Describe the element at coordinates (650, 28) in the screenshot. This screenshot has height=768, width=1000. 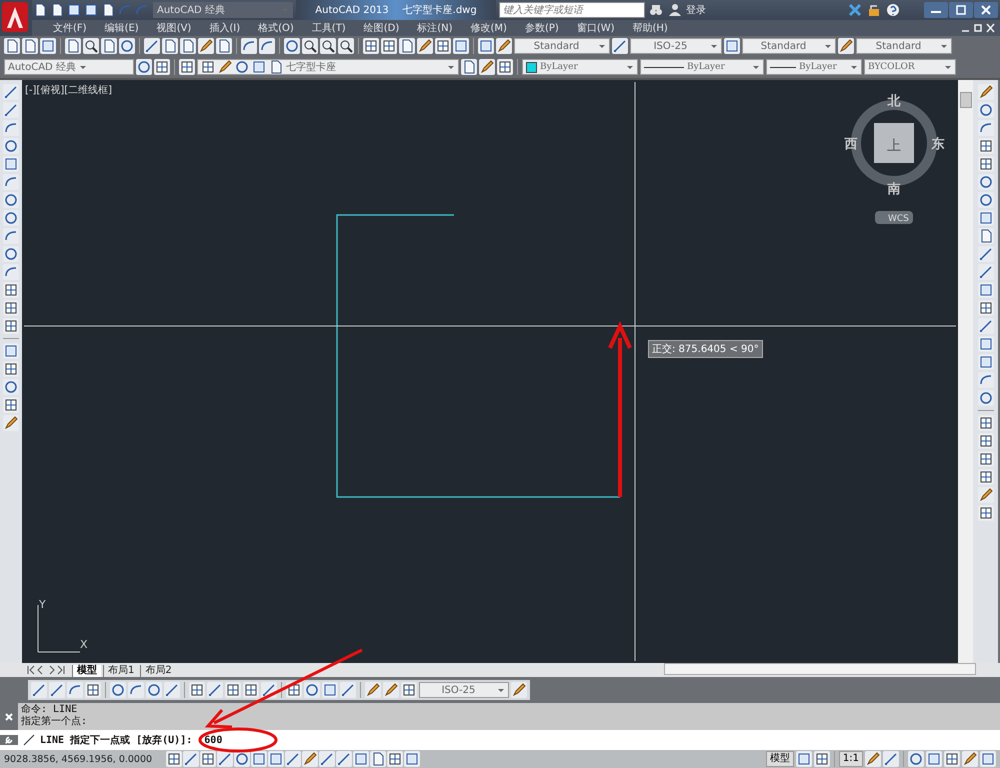
I see `menu-item: 帮助(H)` at that location.